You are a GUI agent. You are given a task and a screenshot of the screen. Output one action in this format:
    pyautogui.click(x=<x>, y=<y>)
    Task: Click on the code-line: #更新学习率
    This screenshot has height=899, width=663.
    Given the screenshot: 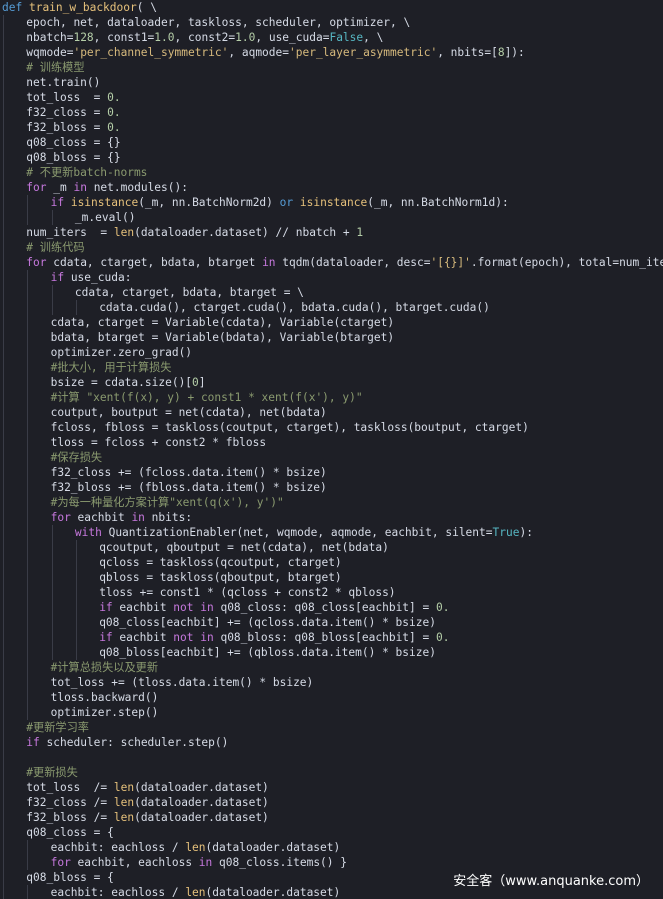 What is the action you would take?
    pyautogui.click(x=331, y=727)
    